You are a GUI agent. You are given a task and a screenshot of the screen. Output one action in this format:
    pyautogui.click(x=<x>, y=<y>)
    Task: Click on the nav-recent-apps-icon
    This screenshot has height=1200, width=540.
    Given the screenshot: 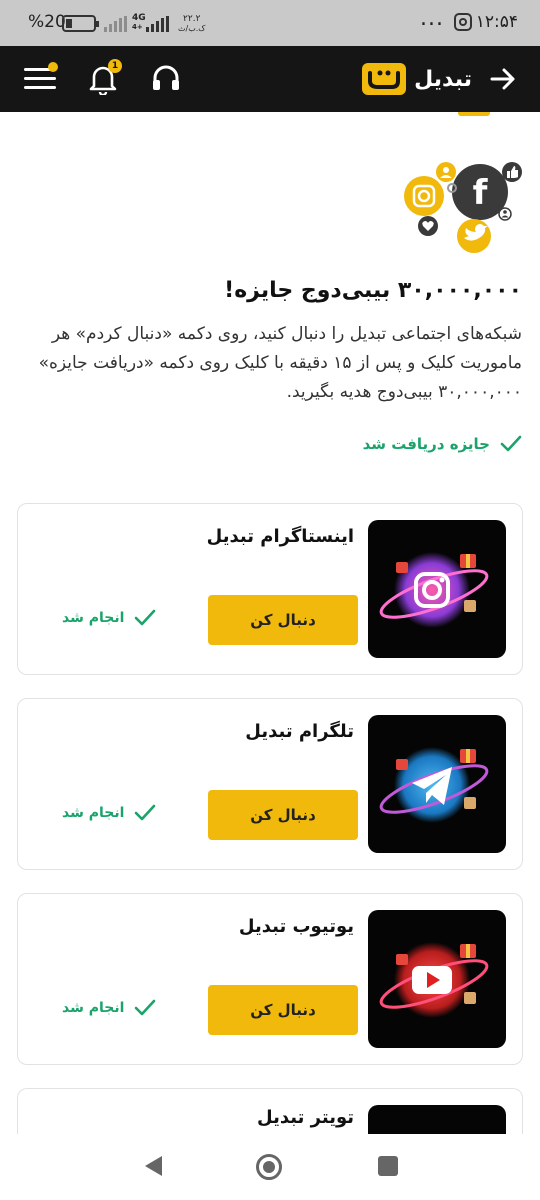 What is the action you would take?
    pyautogui.click(x=388, y=1166)
    